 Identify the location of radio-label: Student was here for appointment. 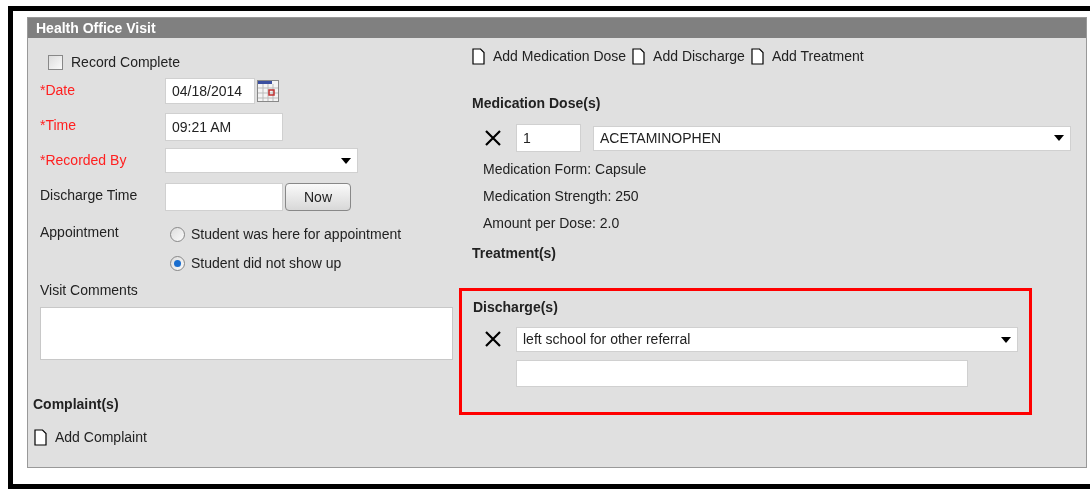
(296, 234).